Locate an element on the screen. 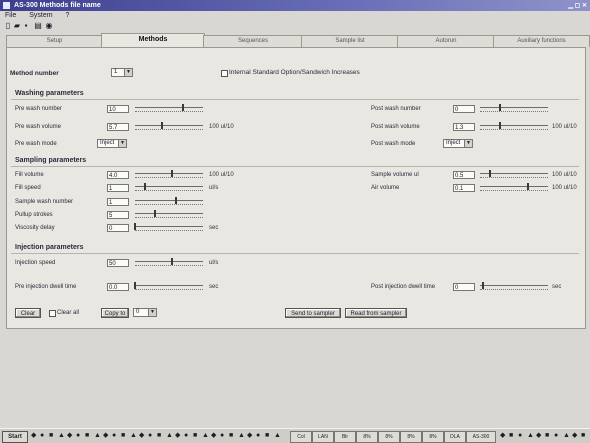  post-wash-volume-slider is located at coordinates (514, 126).